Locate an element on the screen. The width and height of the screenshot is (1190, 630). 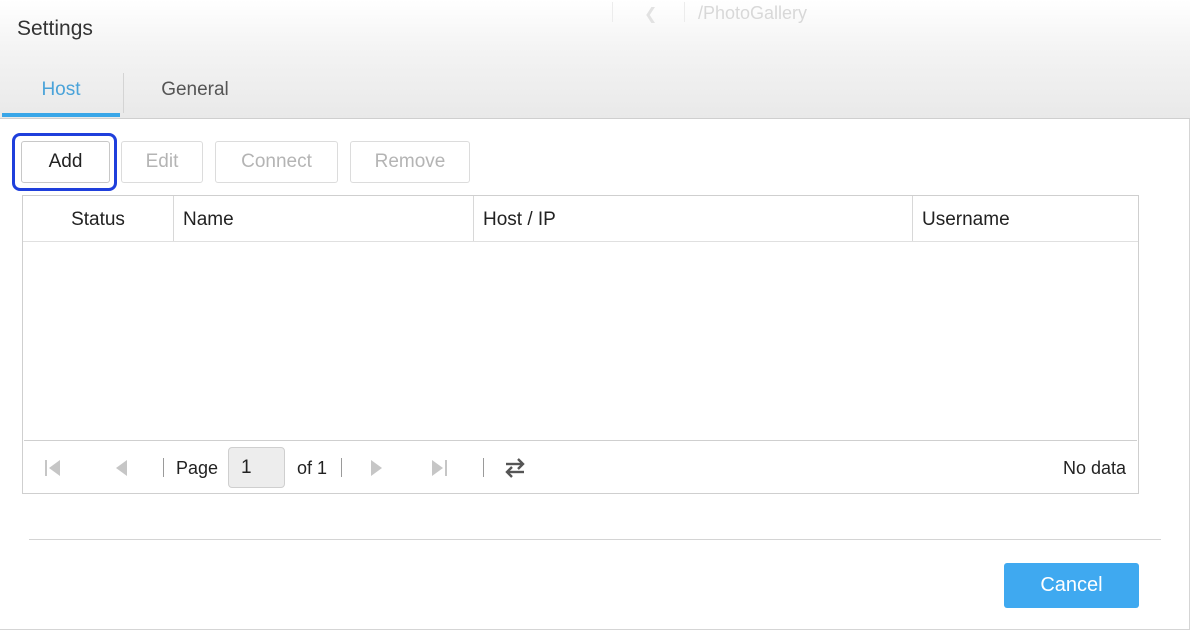
add-button: Add is located at coordinates (65, 162).